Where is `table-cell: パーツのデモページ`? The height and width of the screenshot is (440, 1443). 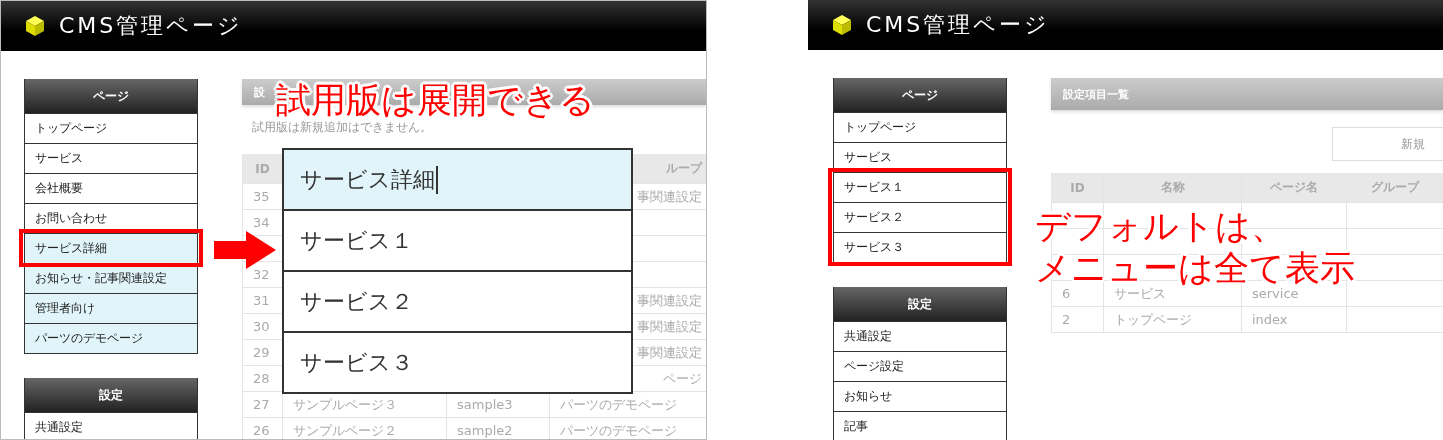 table-cell: パーツのデモページ is located at coordinates (627, 428).